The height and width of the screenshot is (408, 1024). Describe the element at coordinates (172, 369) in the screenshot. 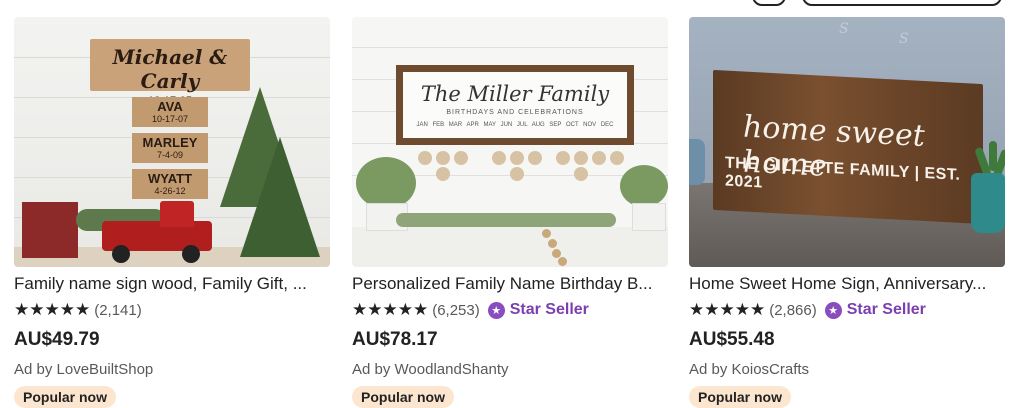

I see `ad-shop-label: Ad by LoveBuiltShop` at that location.